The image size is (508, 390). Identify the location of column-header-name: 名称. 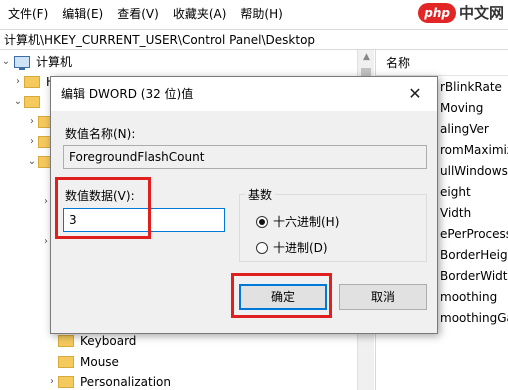
(442, 63).